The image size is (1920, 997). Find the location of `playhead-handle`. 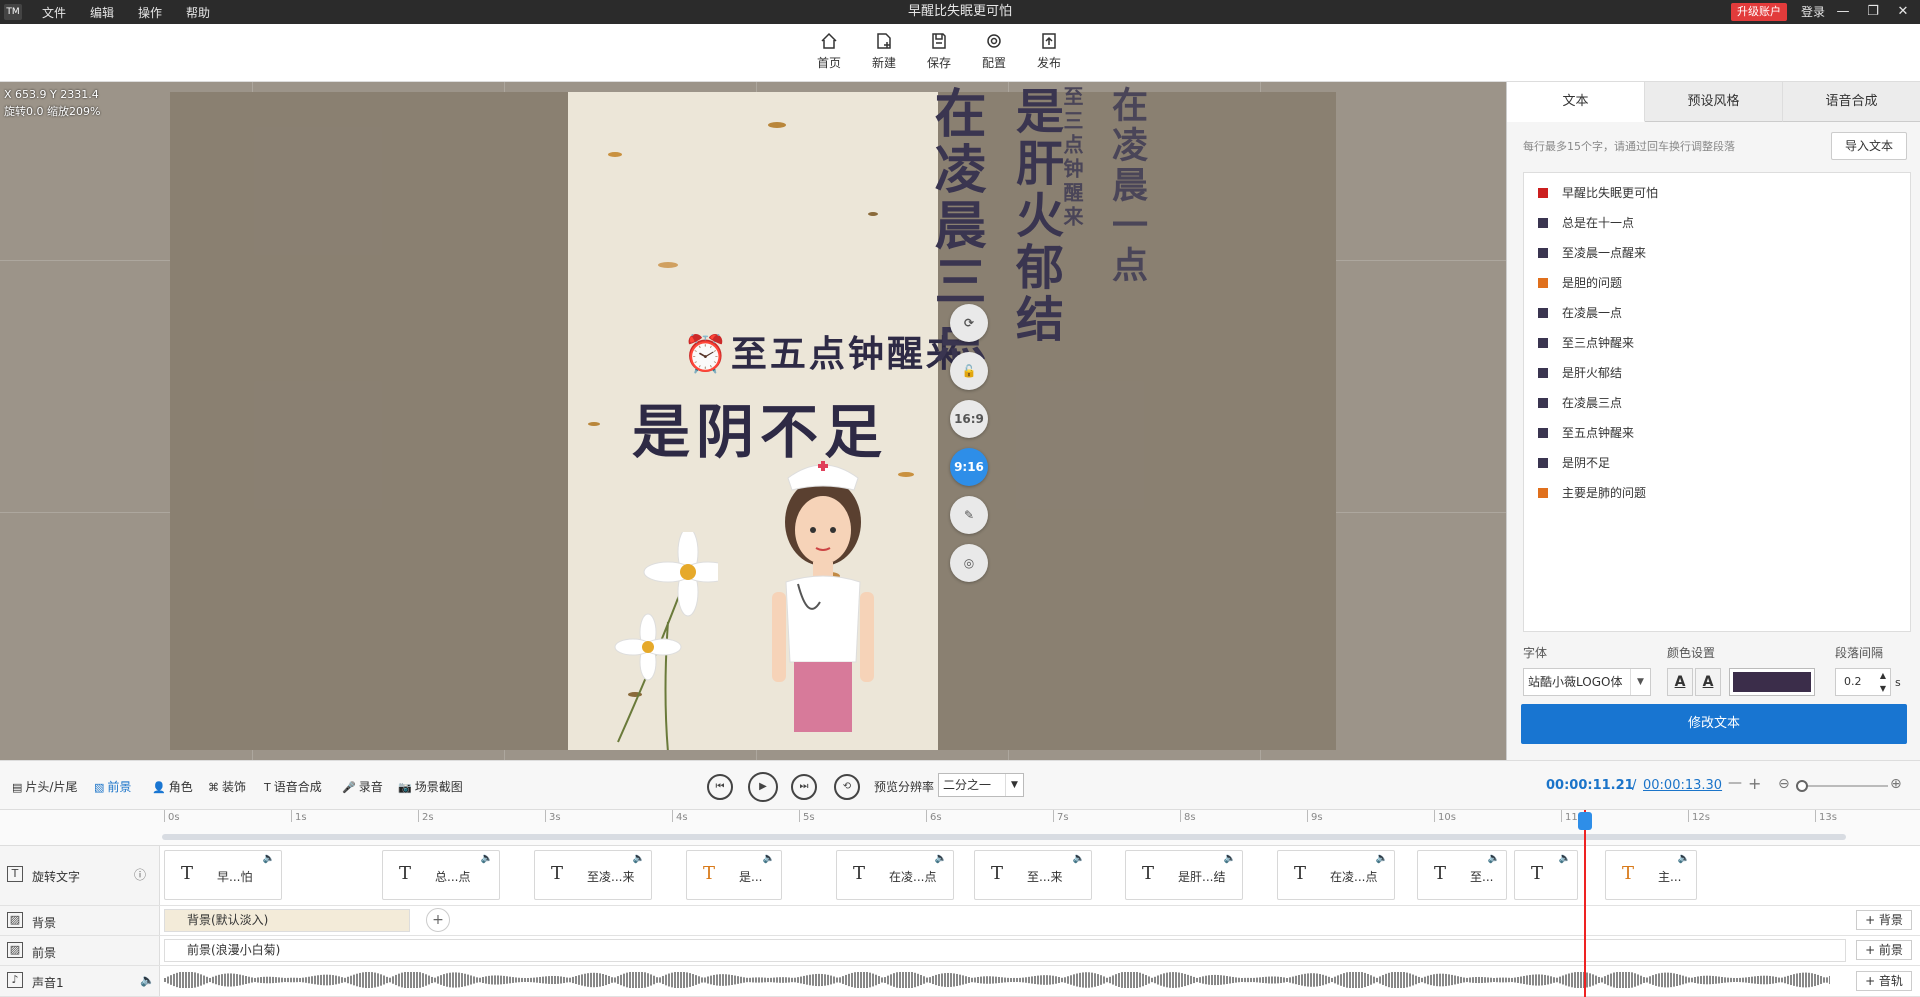

playhead-handle is located at coordinates (1585, 821).